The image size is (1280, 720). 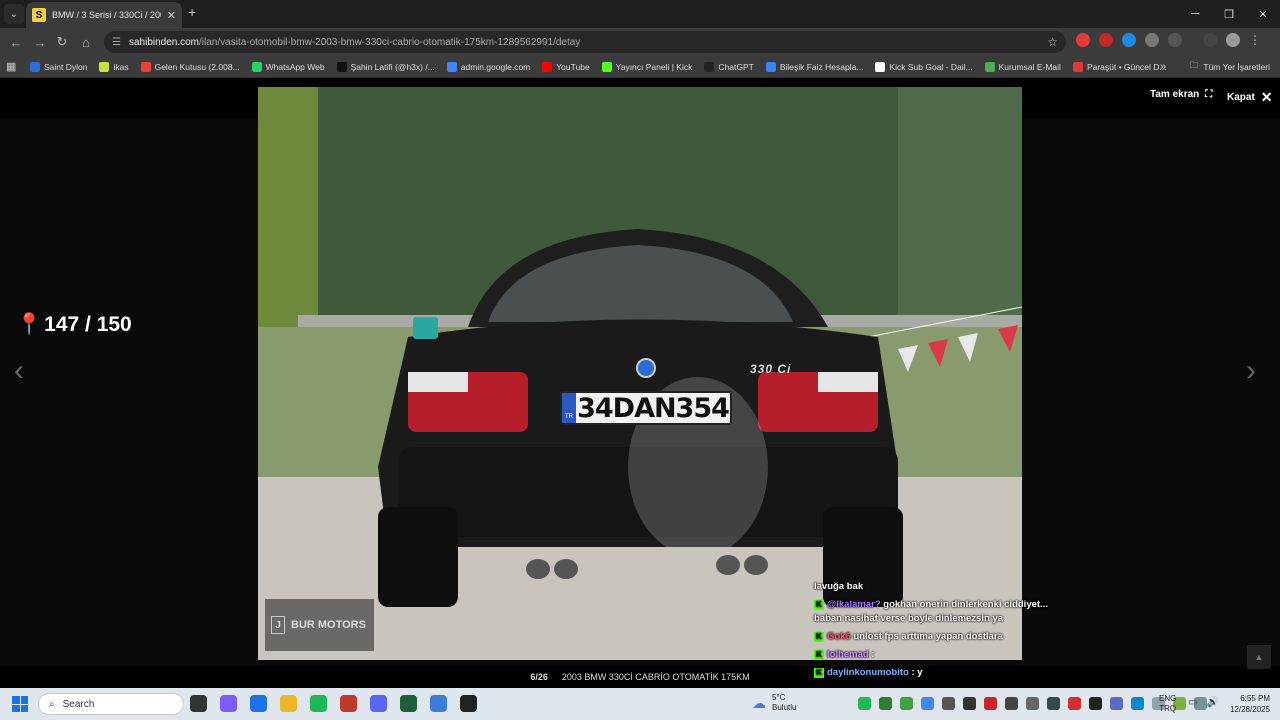 I want to click on profile-avatar, so click(x=1233, y=40).